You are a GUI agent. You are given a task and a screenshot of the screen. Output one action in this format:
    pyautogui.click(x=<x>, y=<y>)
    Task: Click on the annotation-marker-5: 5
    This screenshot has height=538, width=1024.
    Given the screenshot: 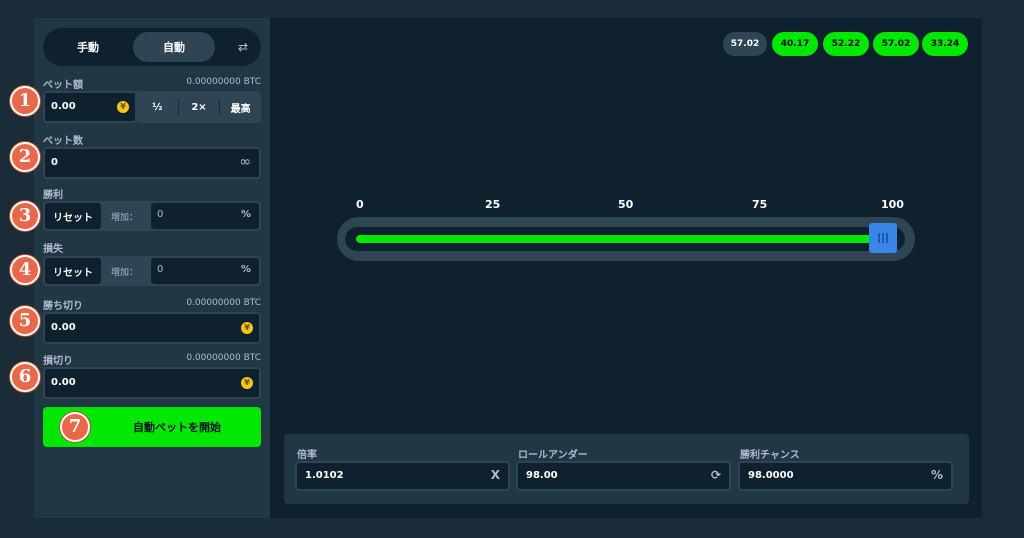 What is the action you would take?
    pyautogui.click(x=25, y=321)
    